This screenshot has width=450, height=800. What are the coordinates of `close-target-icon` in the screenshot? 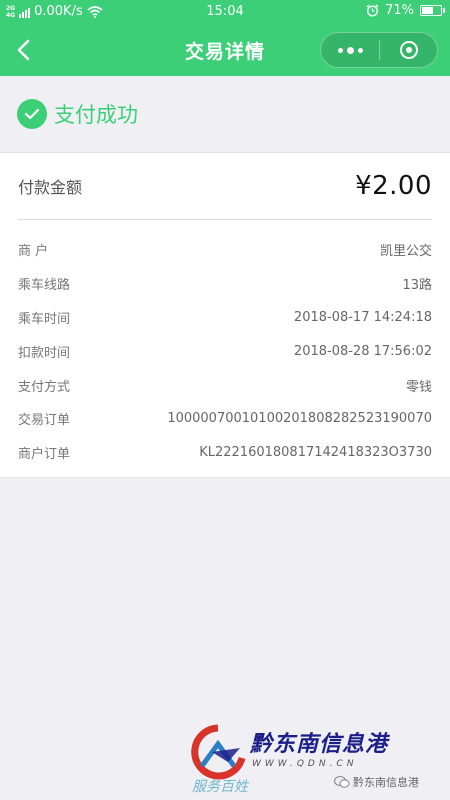 It's located at (408, 50).